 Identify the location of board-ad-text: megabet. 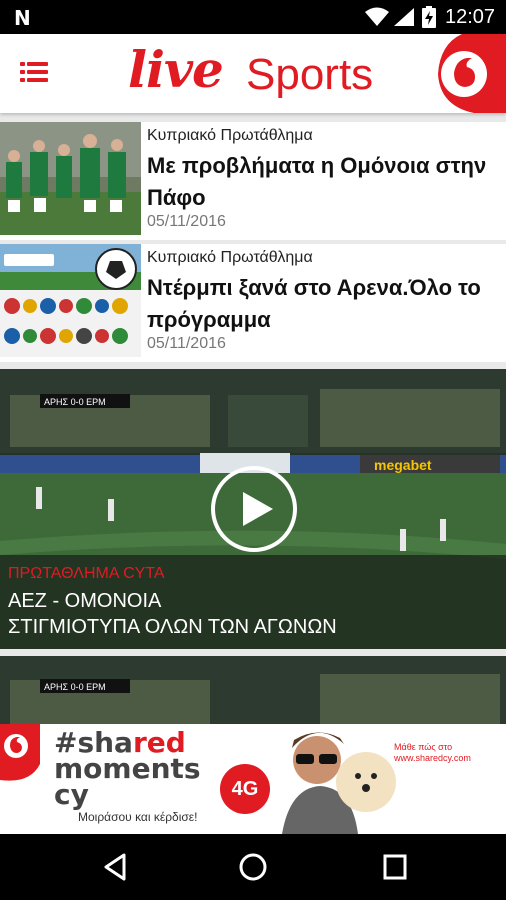
(403, 465).